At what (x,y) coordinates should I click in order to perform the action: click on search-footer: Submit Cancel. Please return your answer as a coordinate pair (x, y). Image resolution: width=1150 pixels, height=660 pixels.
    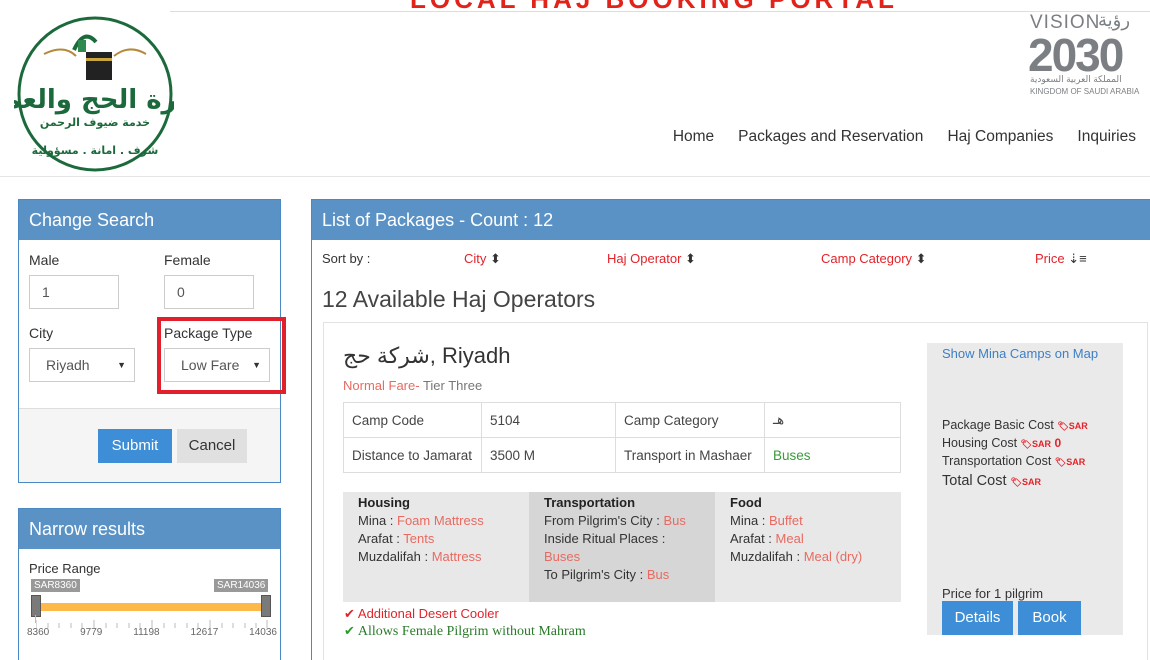
    Looking at the image, I should click on (149, 445).